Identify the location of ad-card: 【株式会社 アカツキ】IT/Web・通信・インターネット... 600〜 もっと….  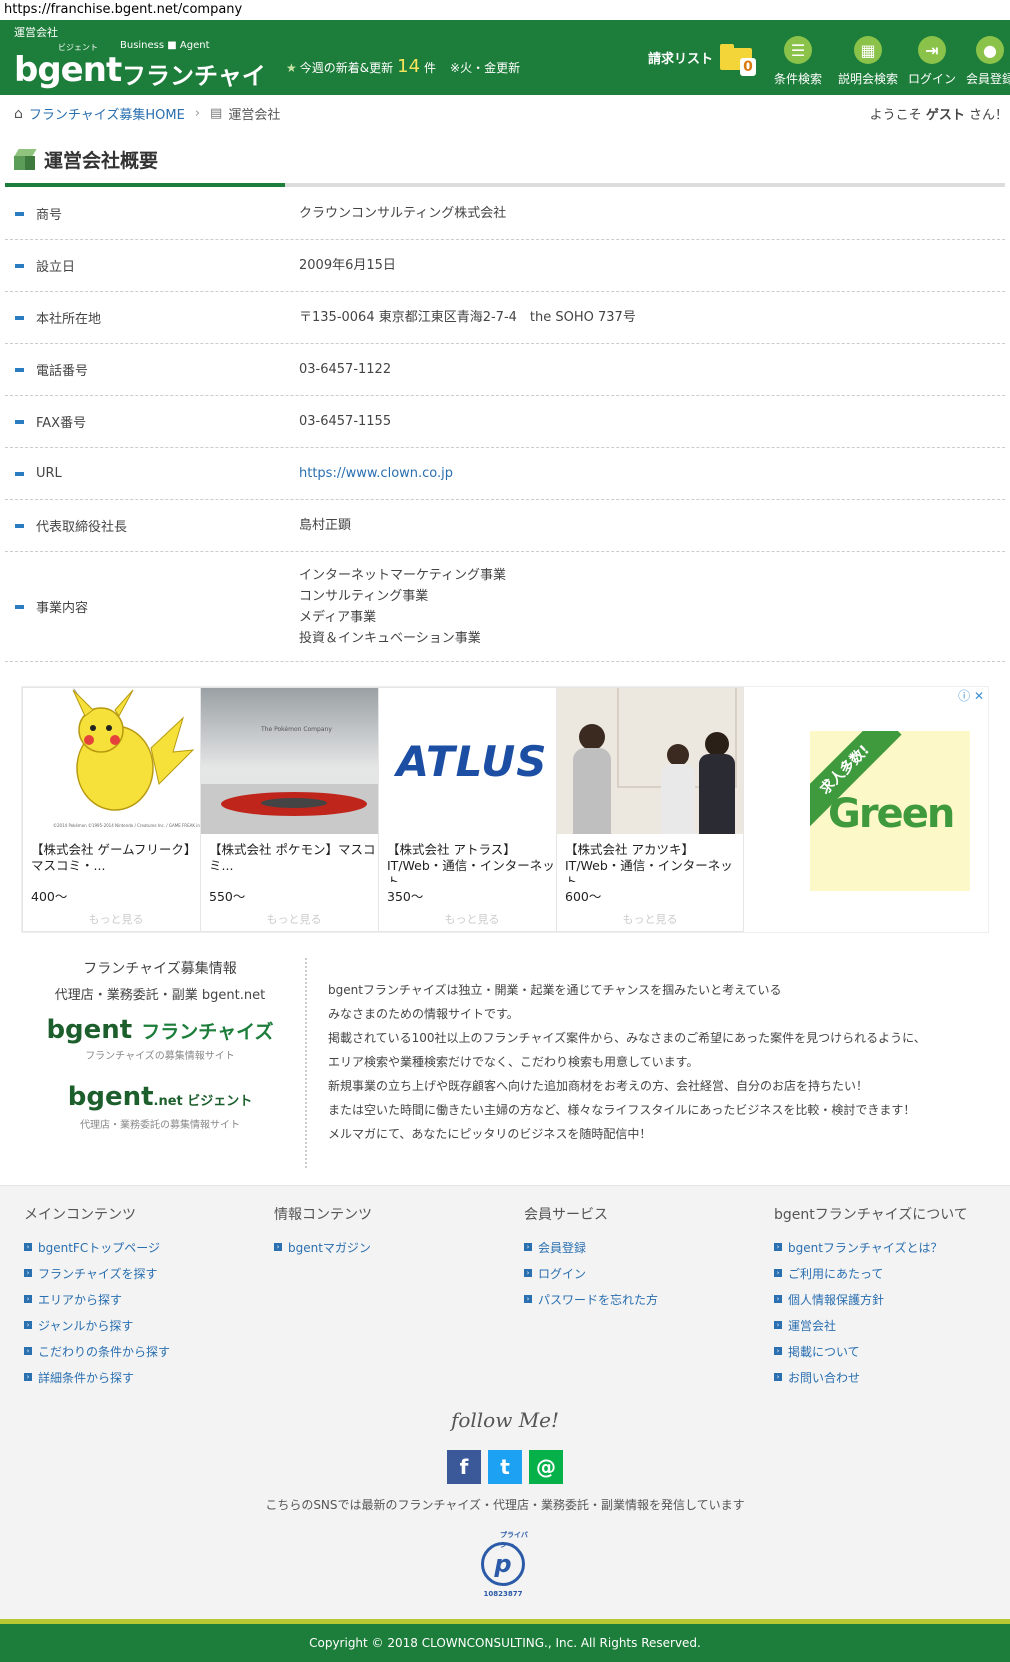
(650, 809).